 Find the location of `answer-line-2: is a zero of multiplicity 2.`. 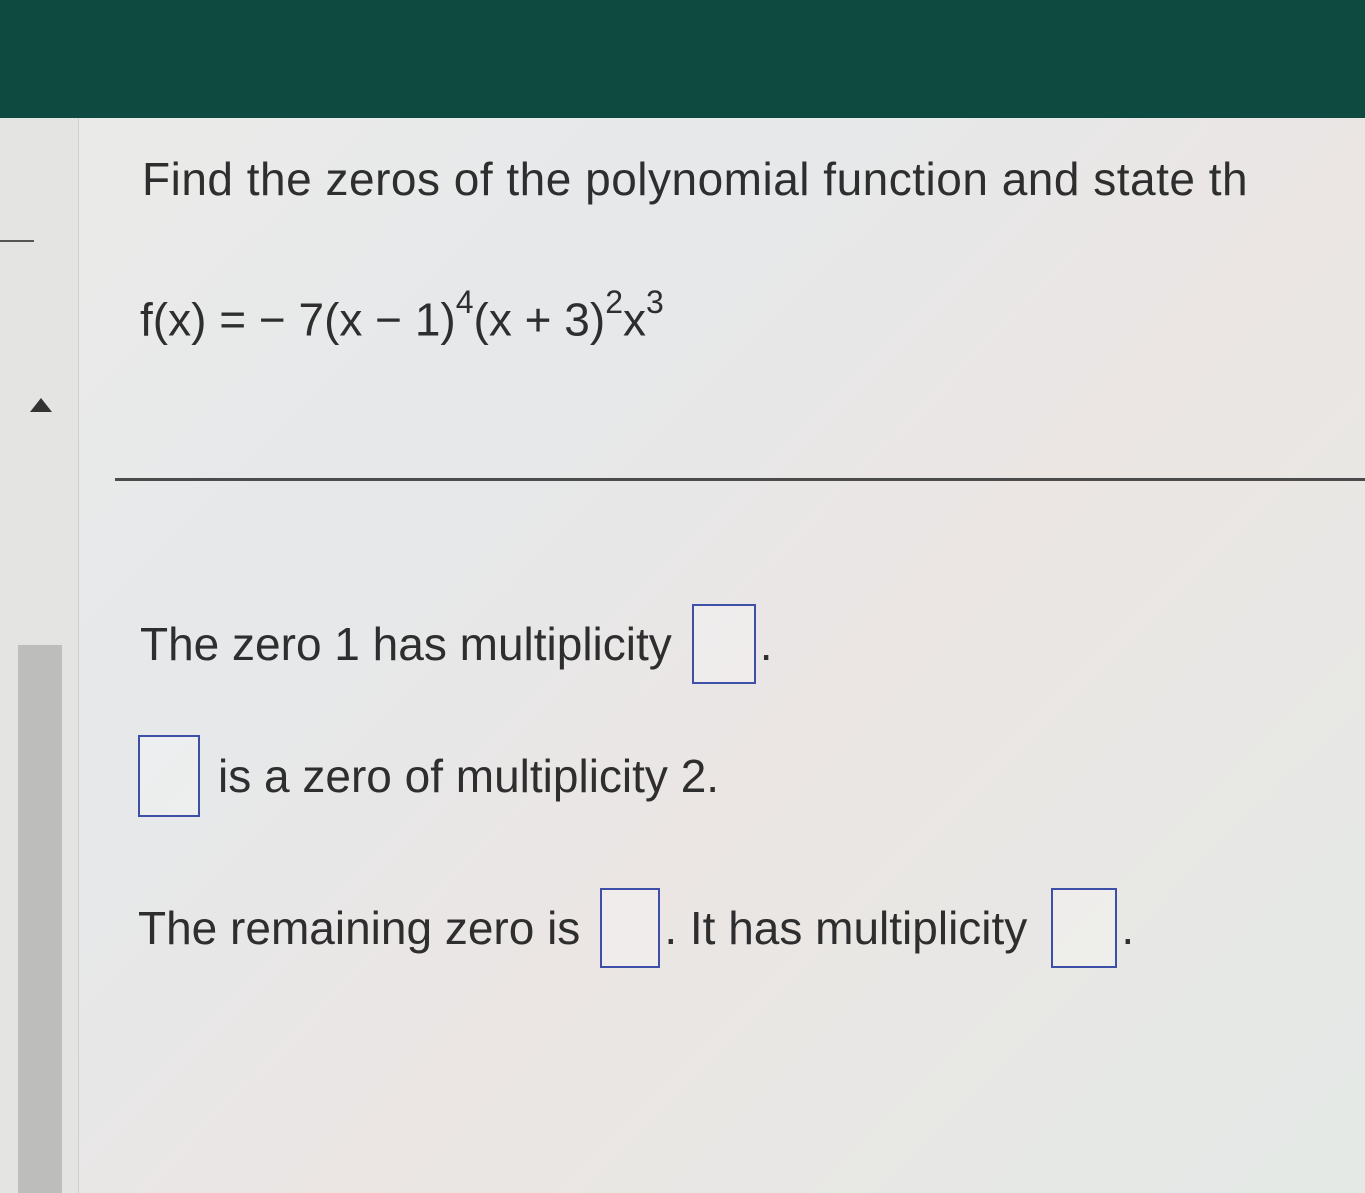

answer-line-2: is a zero of multiplicity 2. is located at coordinates (428, 776).